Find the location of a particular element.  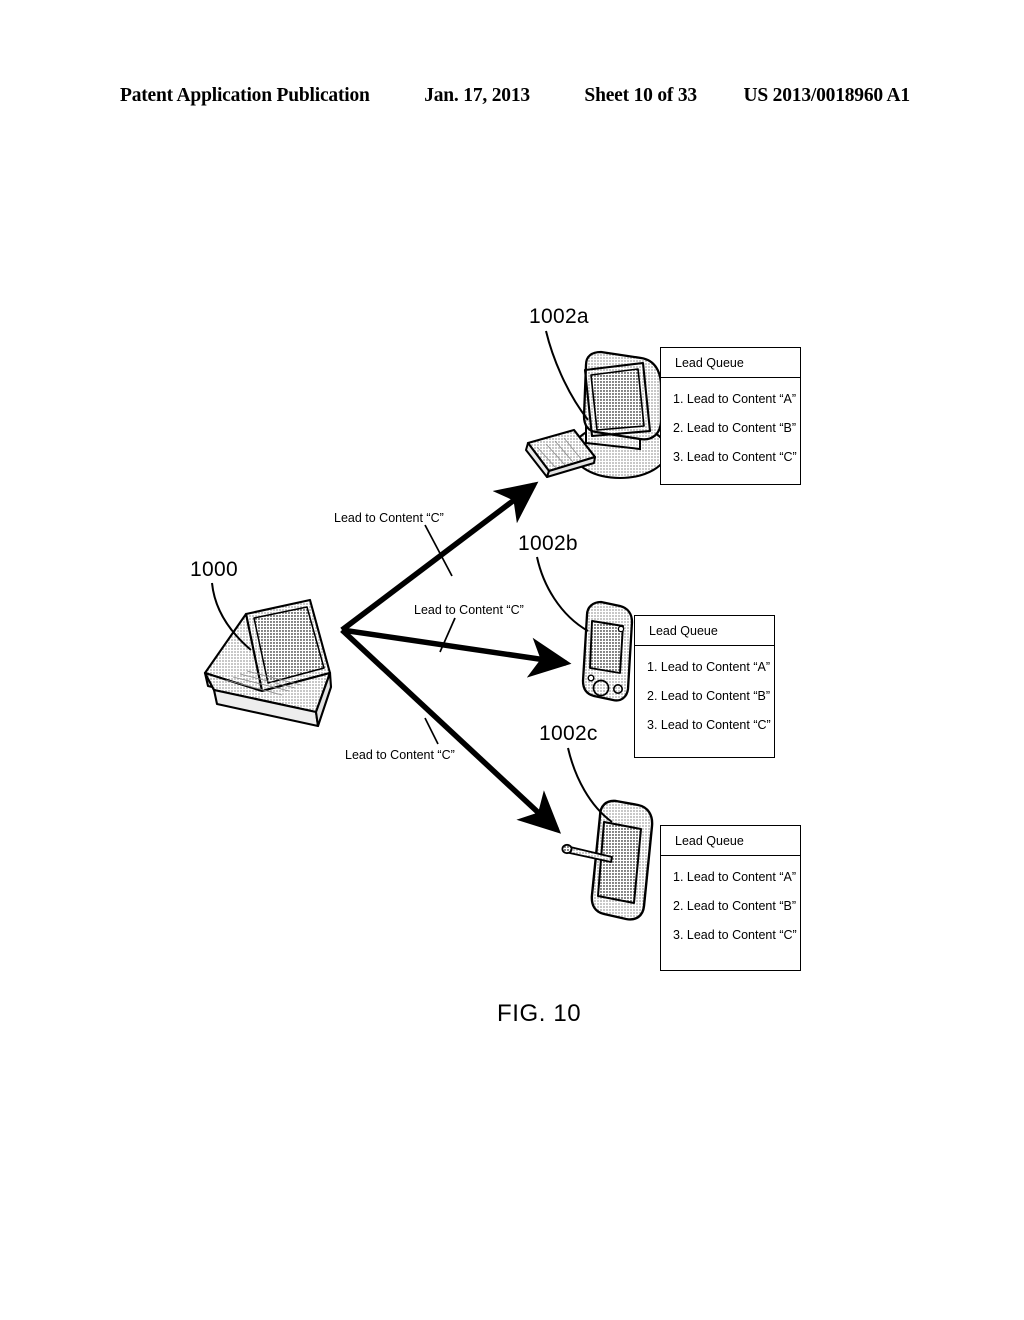

arrow-label-to-desktop: Lead to Content “C” is located at coordinates (389, 518).